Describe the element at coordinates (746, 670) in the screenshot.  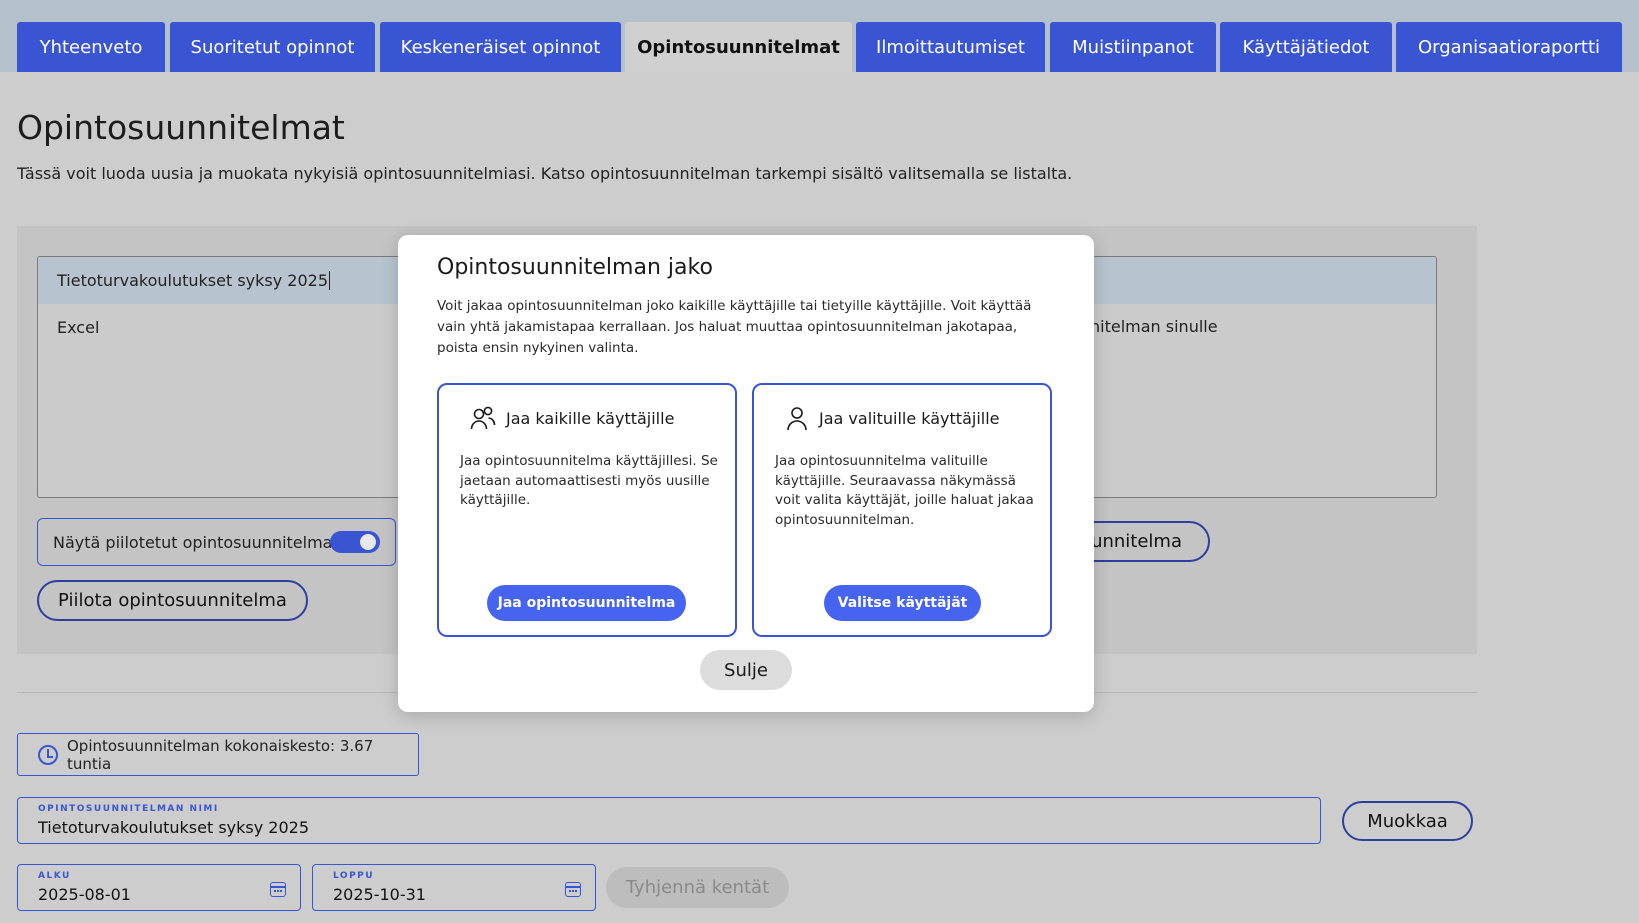
I see `close-dialog-button: Sulje` at that location.